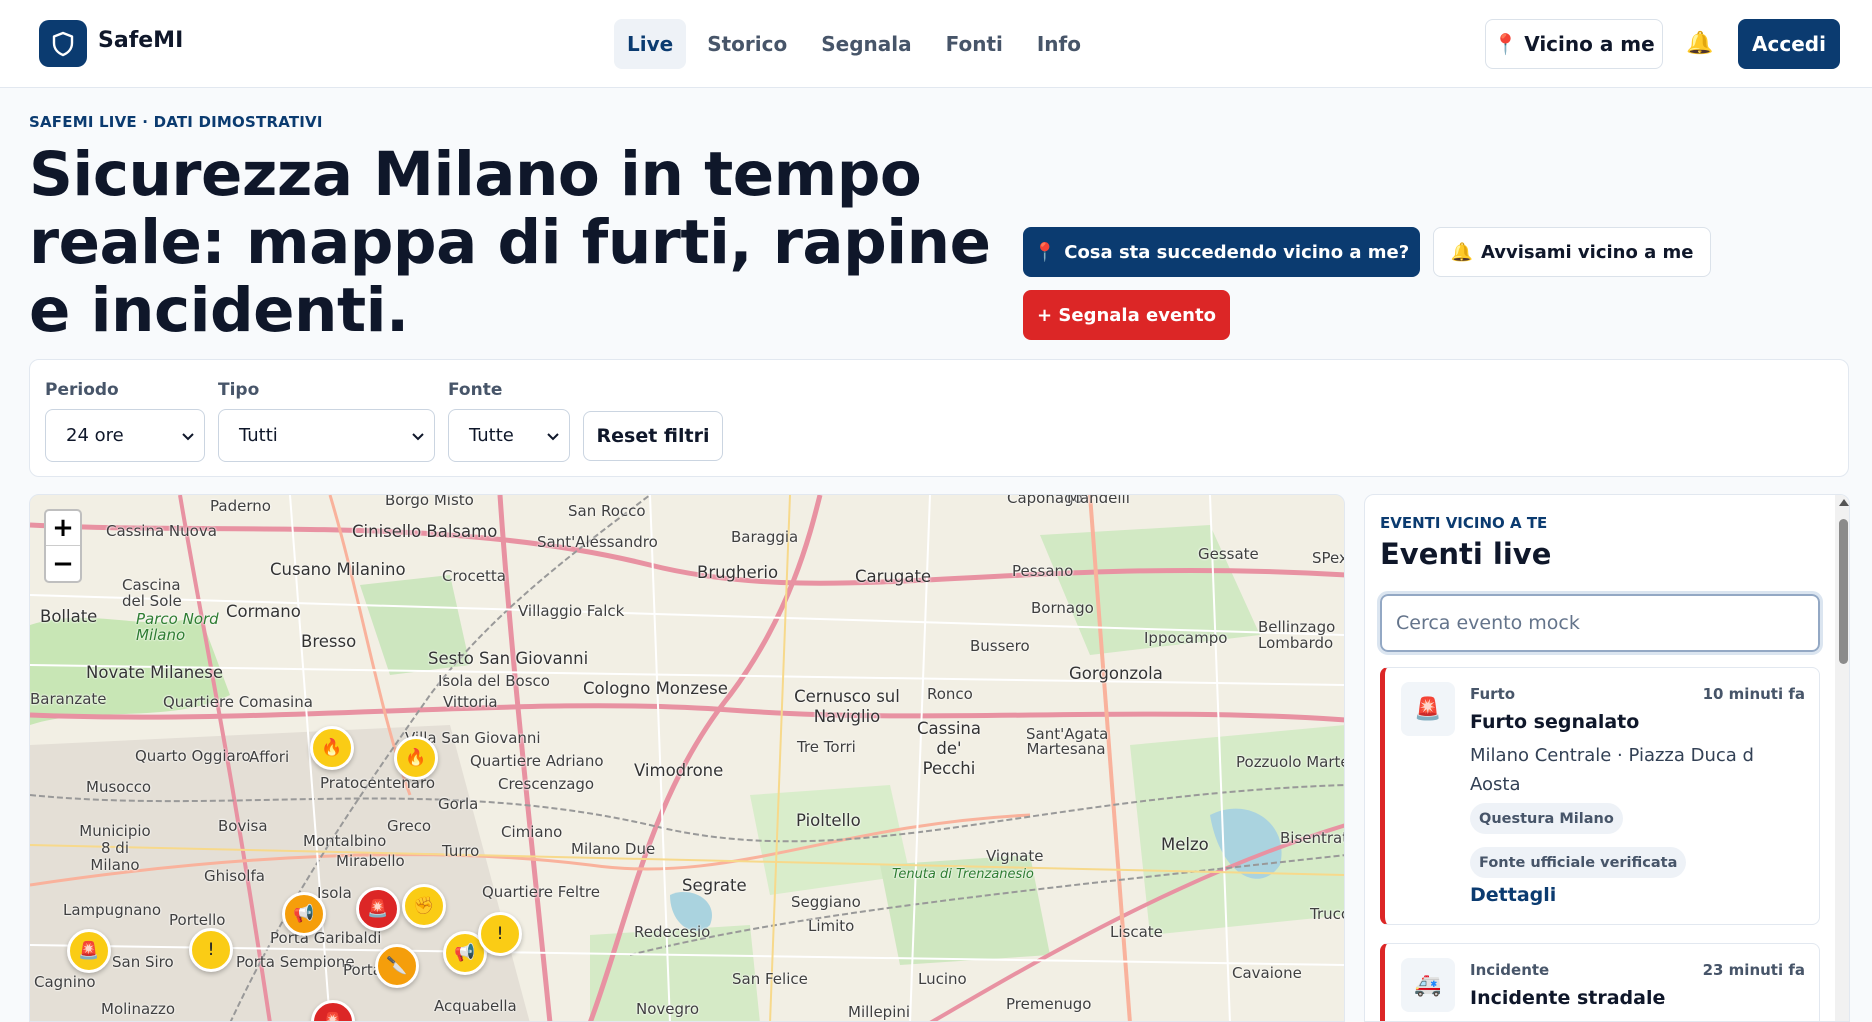 The width and height of the screenshot is (1872, 1022). Describe the element at coordinates (1789, 44) in the screenshot. I see `login-button: Accedi` at that location.